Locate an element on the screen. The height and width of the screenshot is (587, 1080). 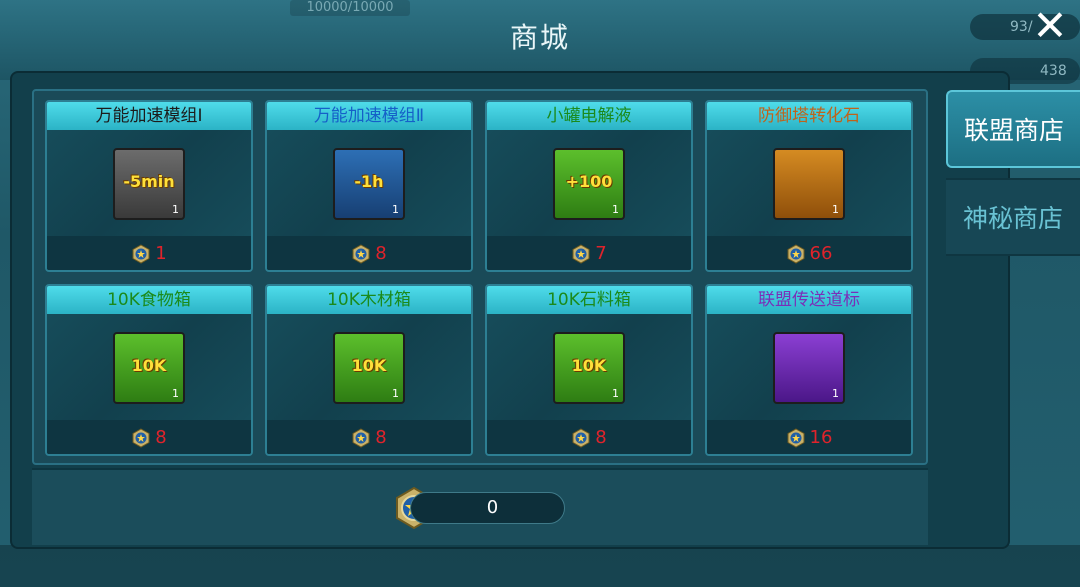
item-name: 万能加速模组Ⅱ is located at coordinates (369, 116).